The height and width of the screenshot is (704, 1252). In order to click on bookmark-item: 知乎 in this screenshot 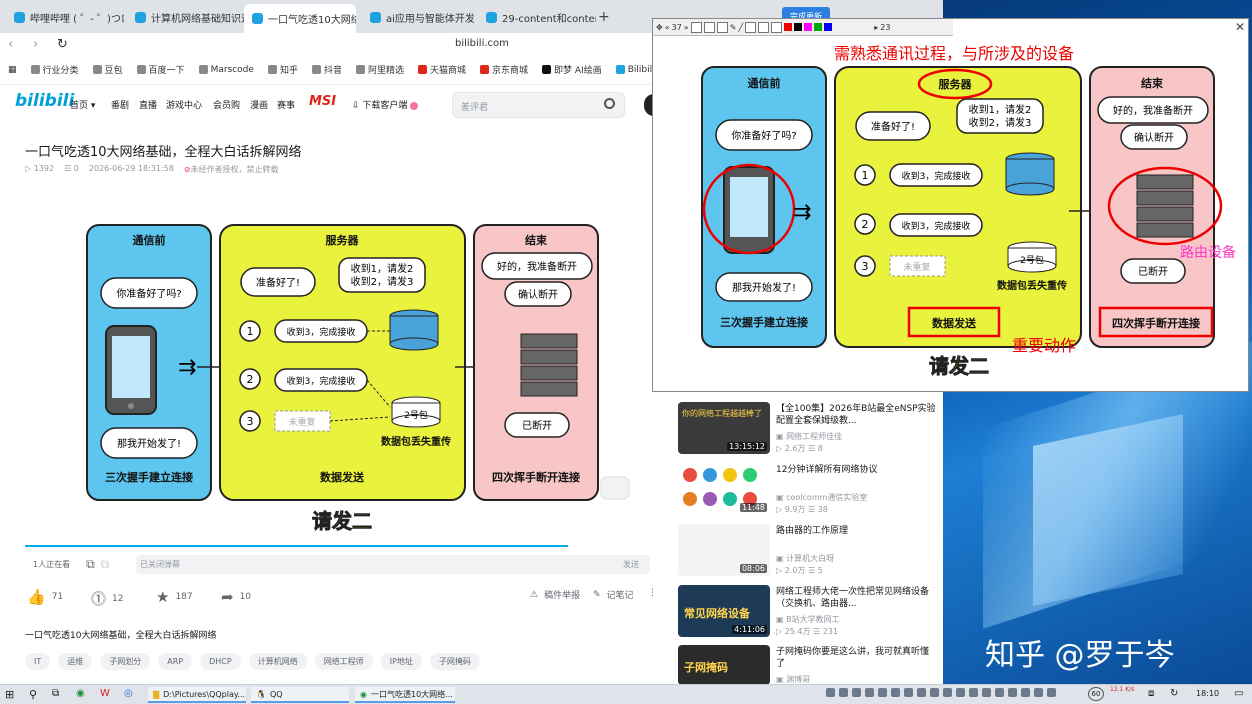, I will do `click(282, 69)`.